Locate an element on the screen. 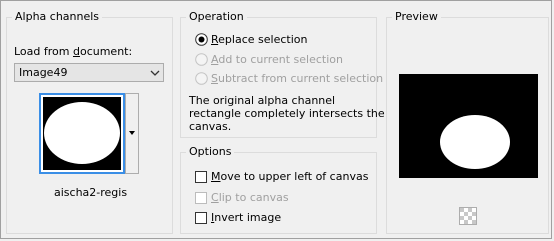 Image resolution: width=554 pixels, height=241 pixels. thumbnail-image is located at coordinates (82, 133).